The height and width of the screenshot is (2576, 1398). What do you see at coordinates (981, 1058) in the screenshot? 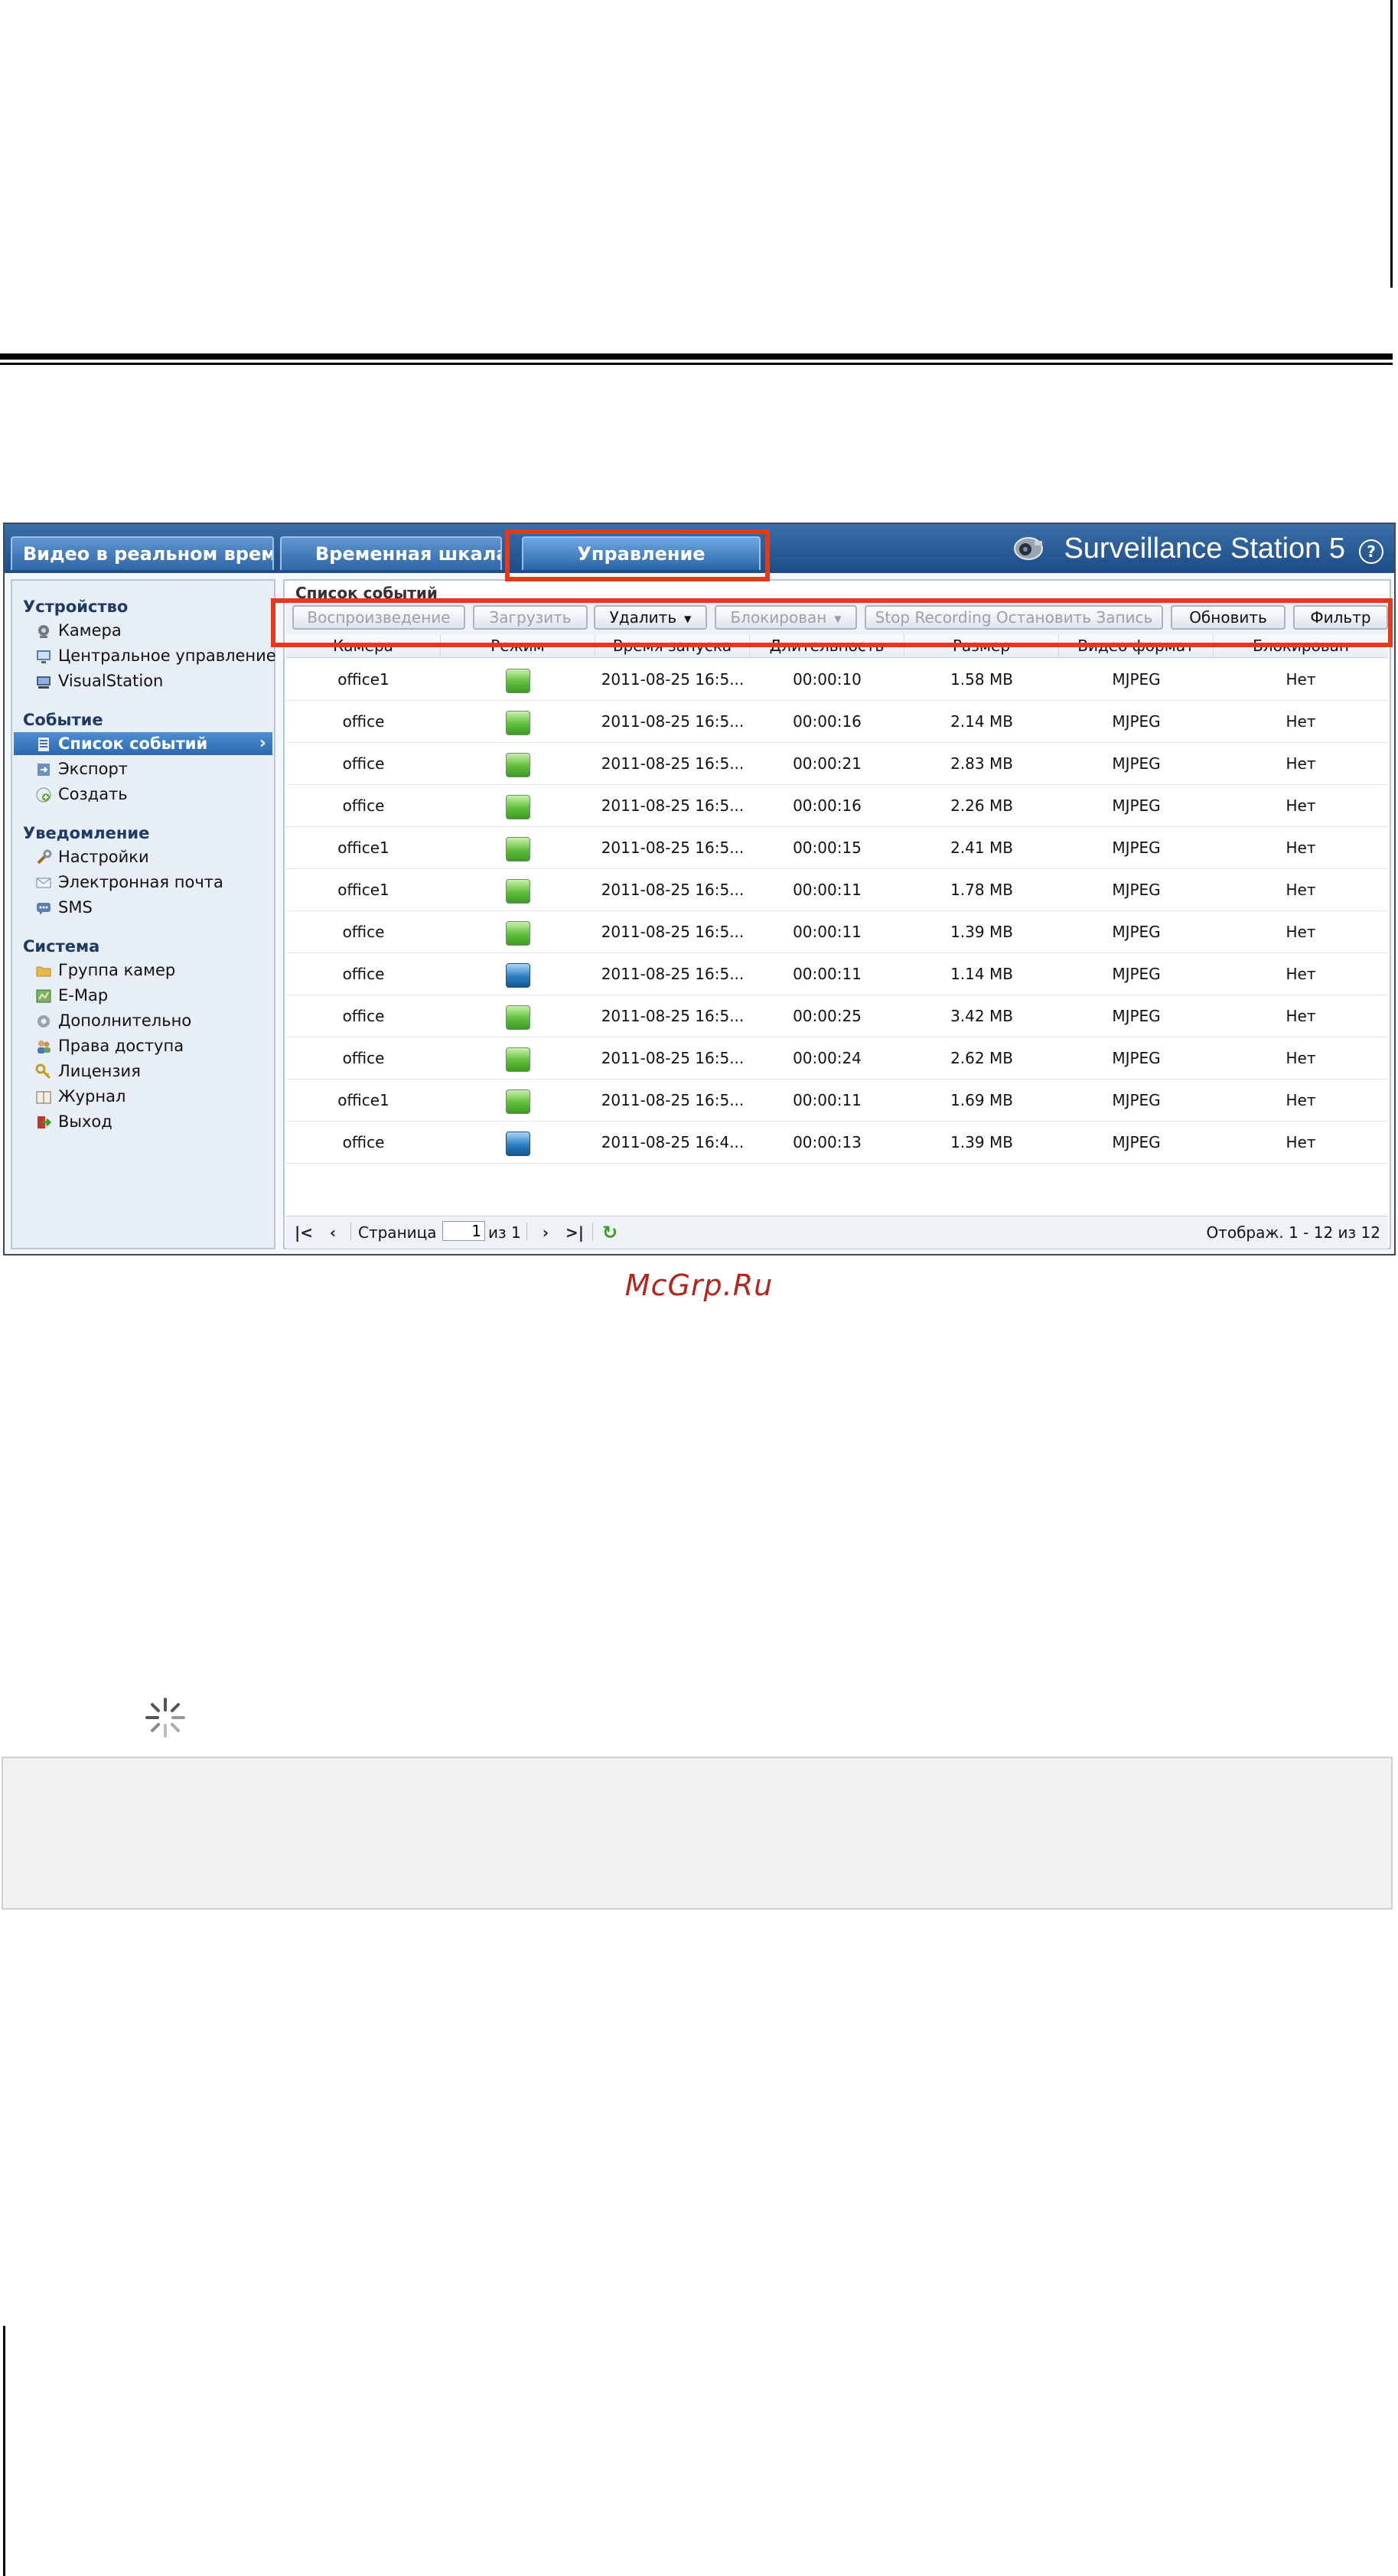
I see `cell-size: 2.62 MB` at bounding box center [981, 1058].